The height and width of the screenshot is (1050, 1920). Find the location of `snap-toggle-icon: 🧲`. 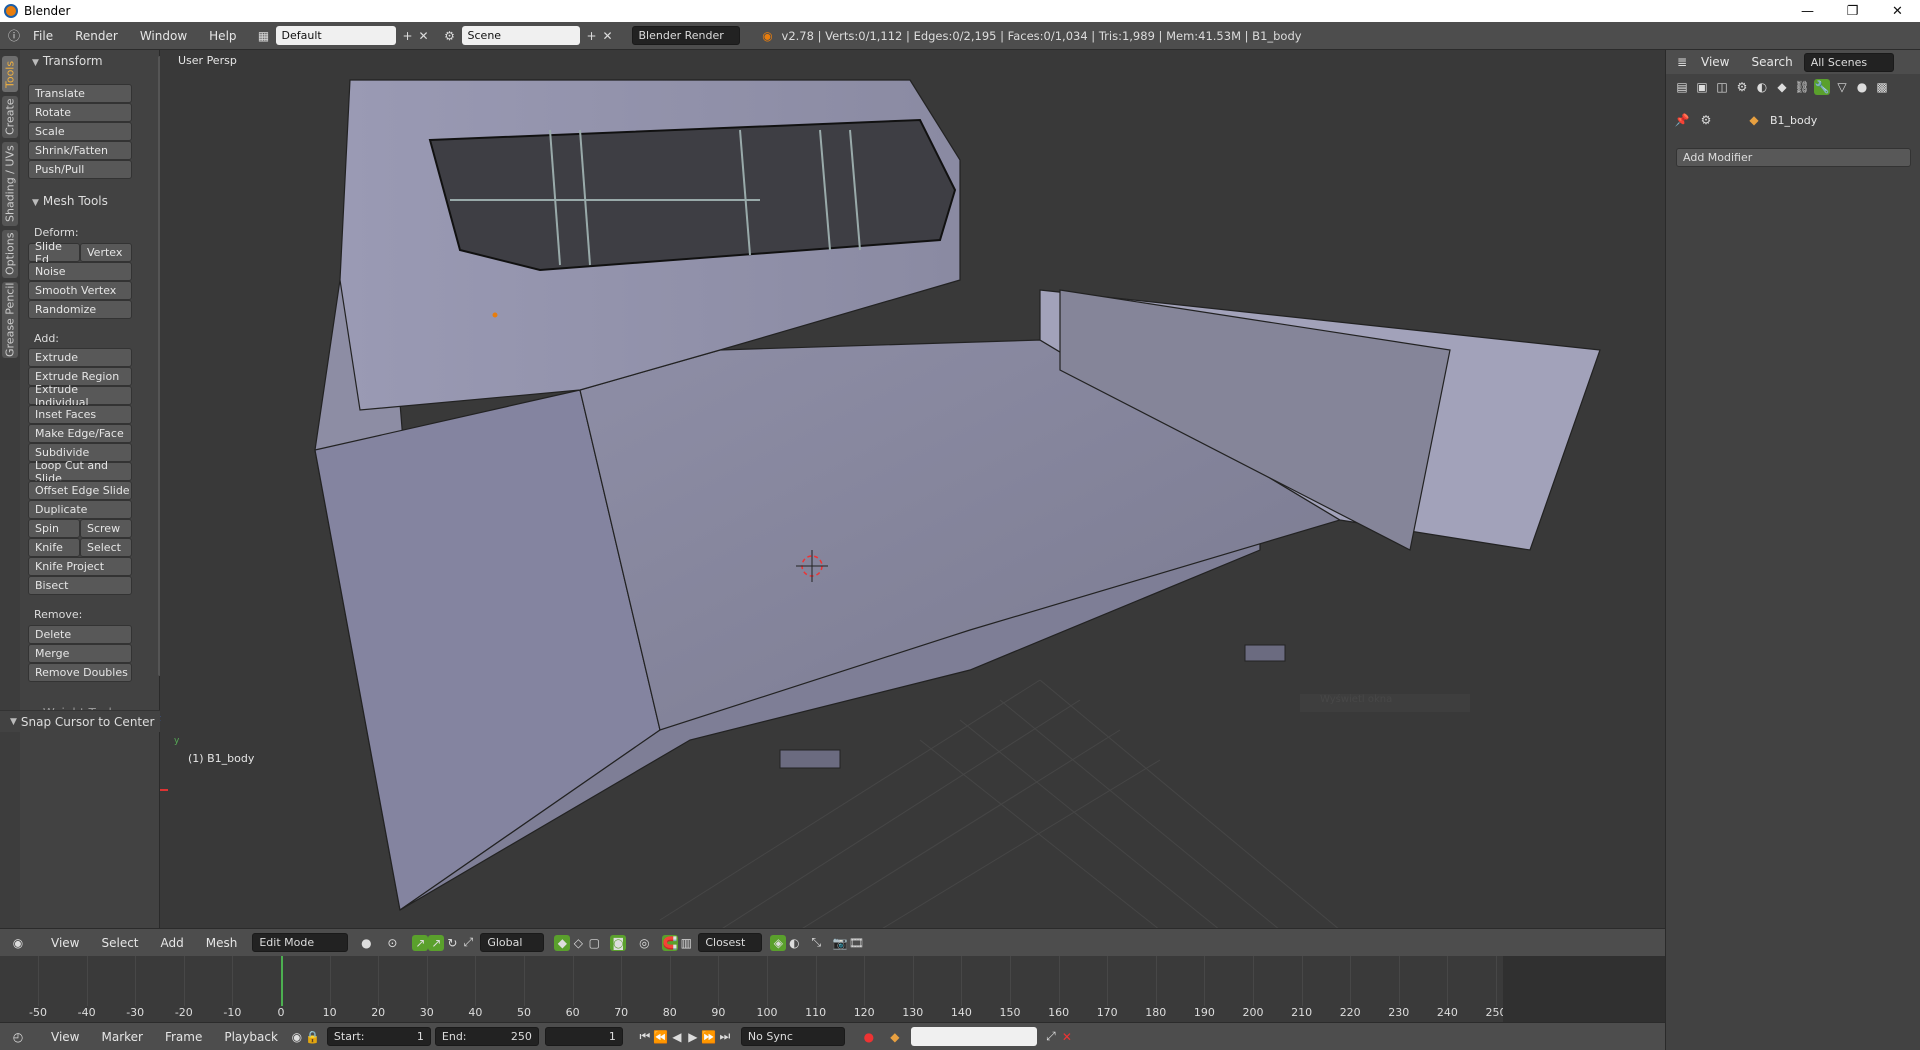

snap-toggle-icon: 🧲 is located at coordinates (670, 942).